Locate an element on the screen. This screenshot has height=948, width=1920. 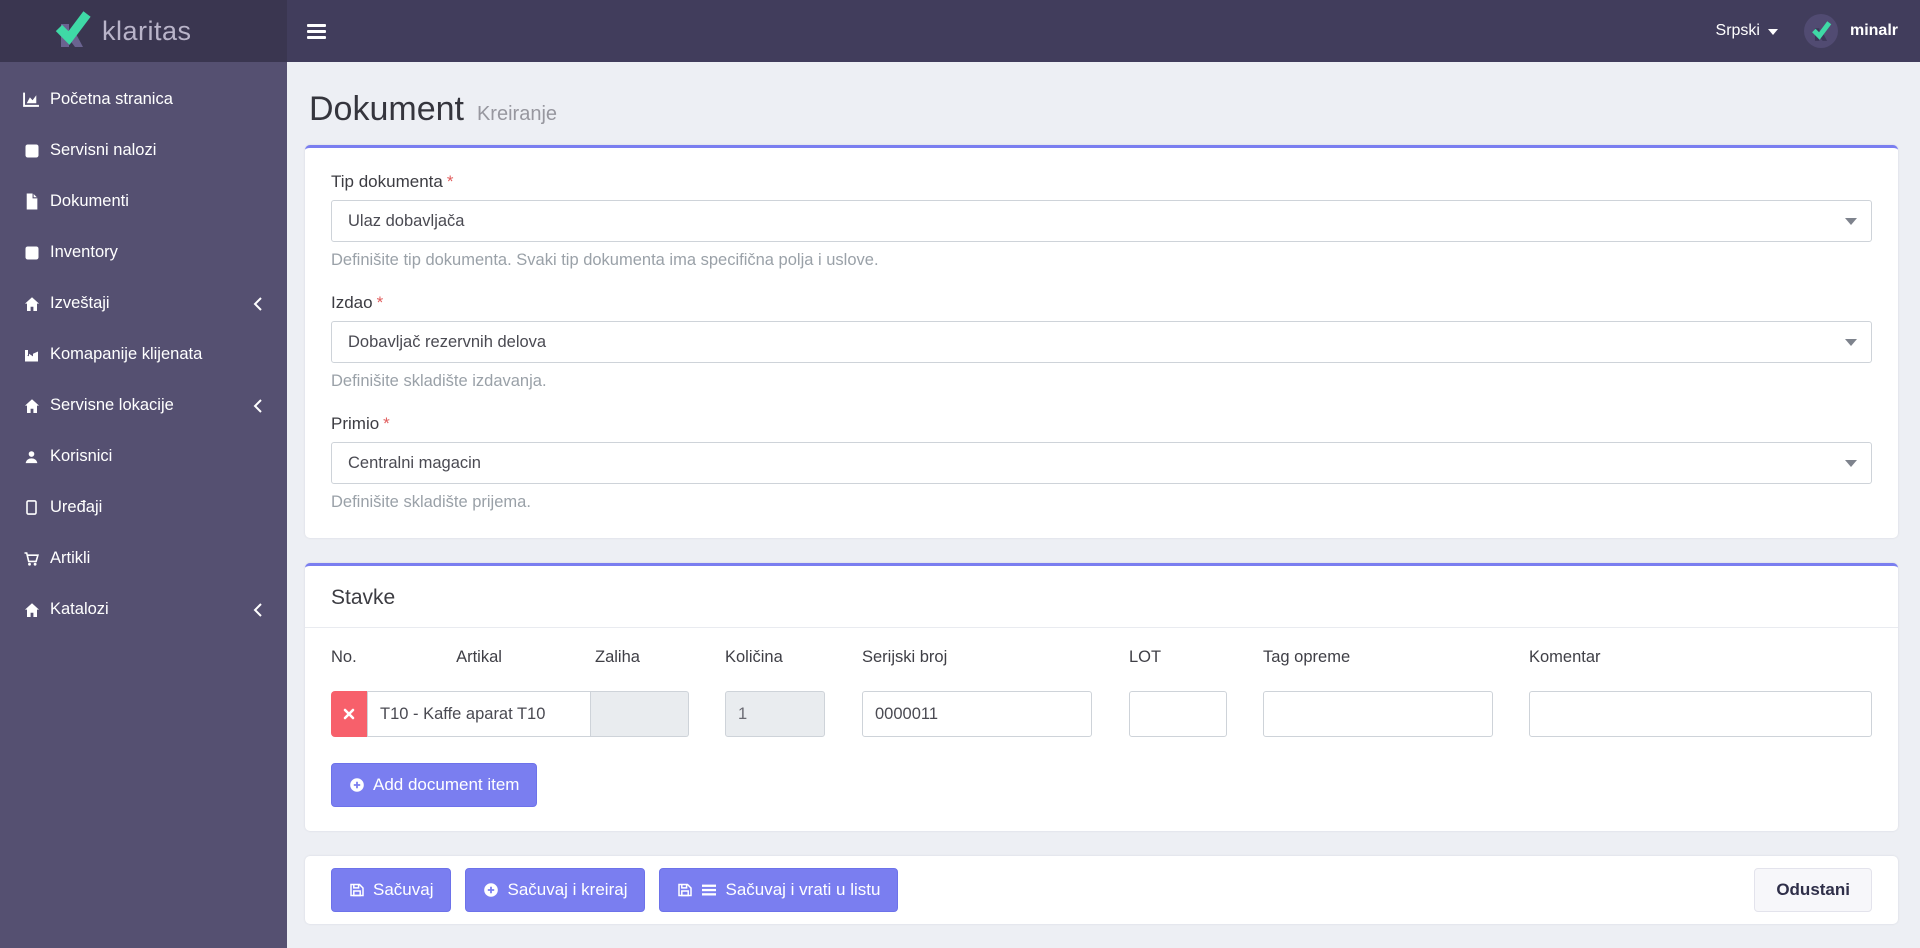
close-icon is located at coordinates (349, 714).